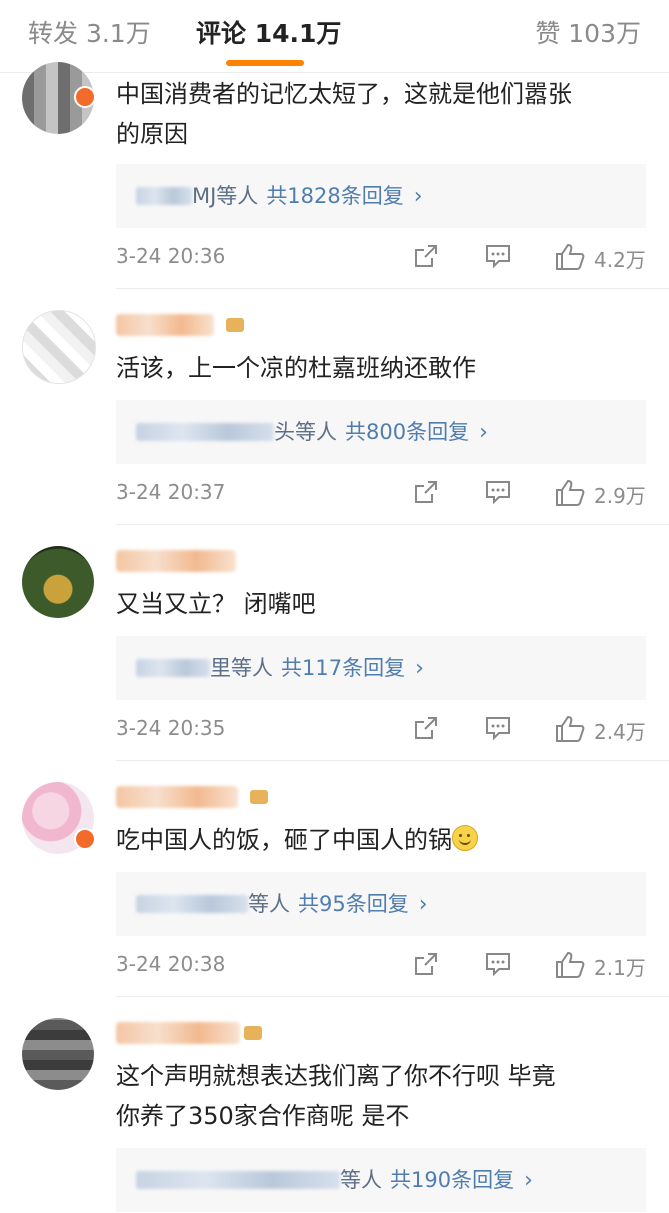 The width and height of the screenshot is (669, 1213). Describe the element at coordinates (284, 840) in the screenshot. I see `comment-line-text: 吃中国人的饭，砸了中国人的锅` at that location.